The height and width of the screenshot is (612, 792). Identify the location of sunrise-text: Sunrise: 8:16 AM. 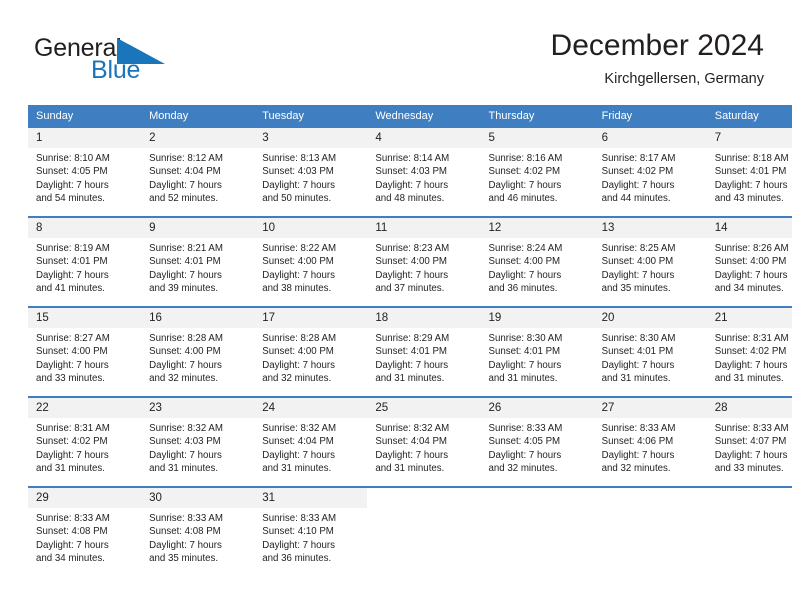
(525, 158).